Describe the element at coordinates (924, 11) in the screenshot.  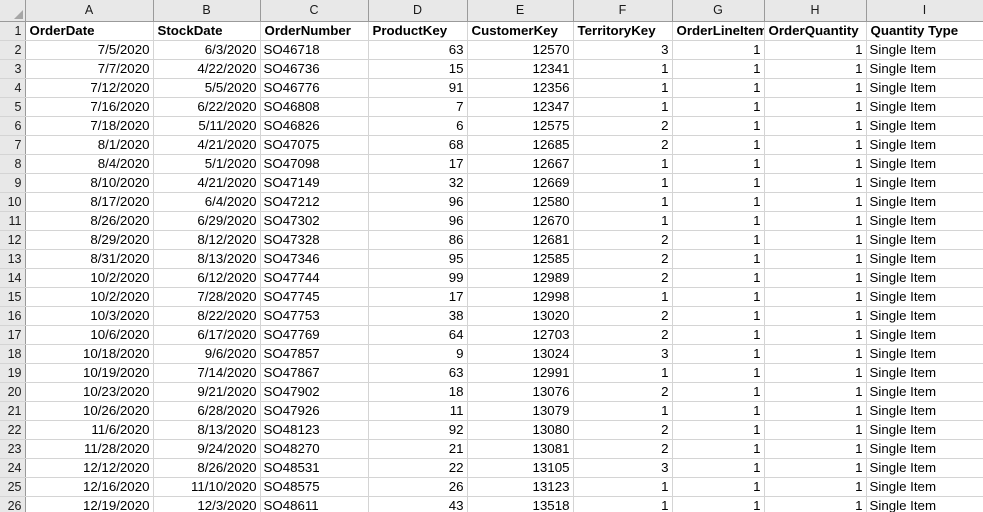
I see `column-header-i: I` at that location.